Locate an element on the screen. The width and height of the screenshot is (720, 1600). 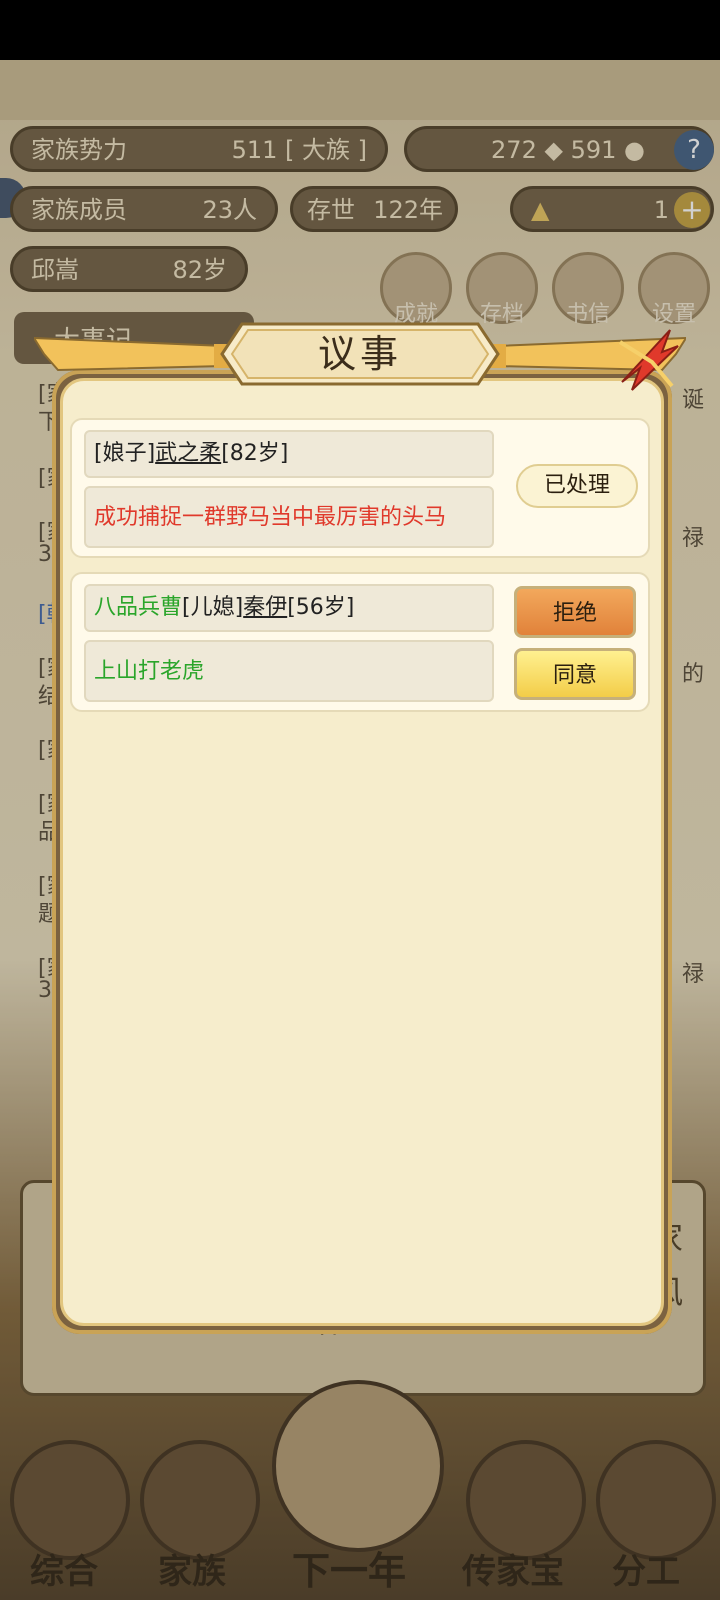
issue-card: 八品兵曹[儿媳]秦伊[56岁] 上山打老虎 拒绝 同意 is located at coordinates (360, 642).